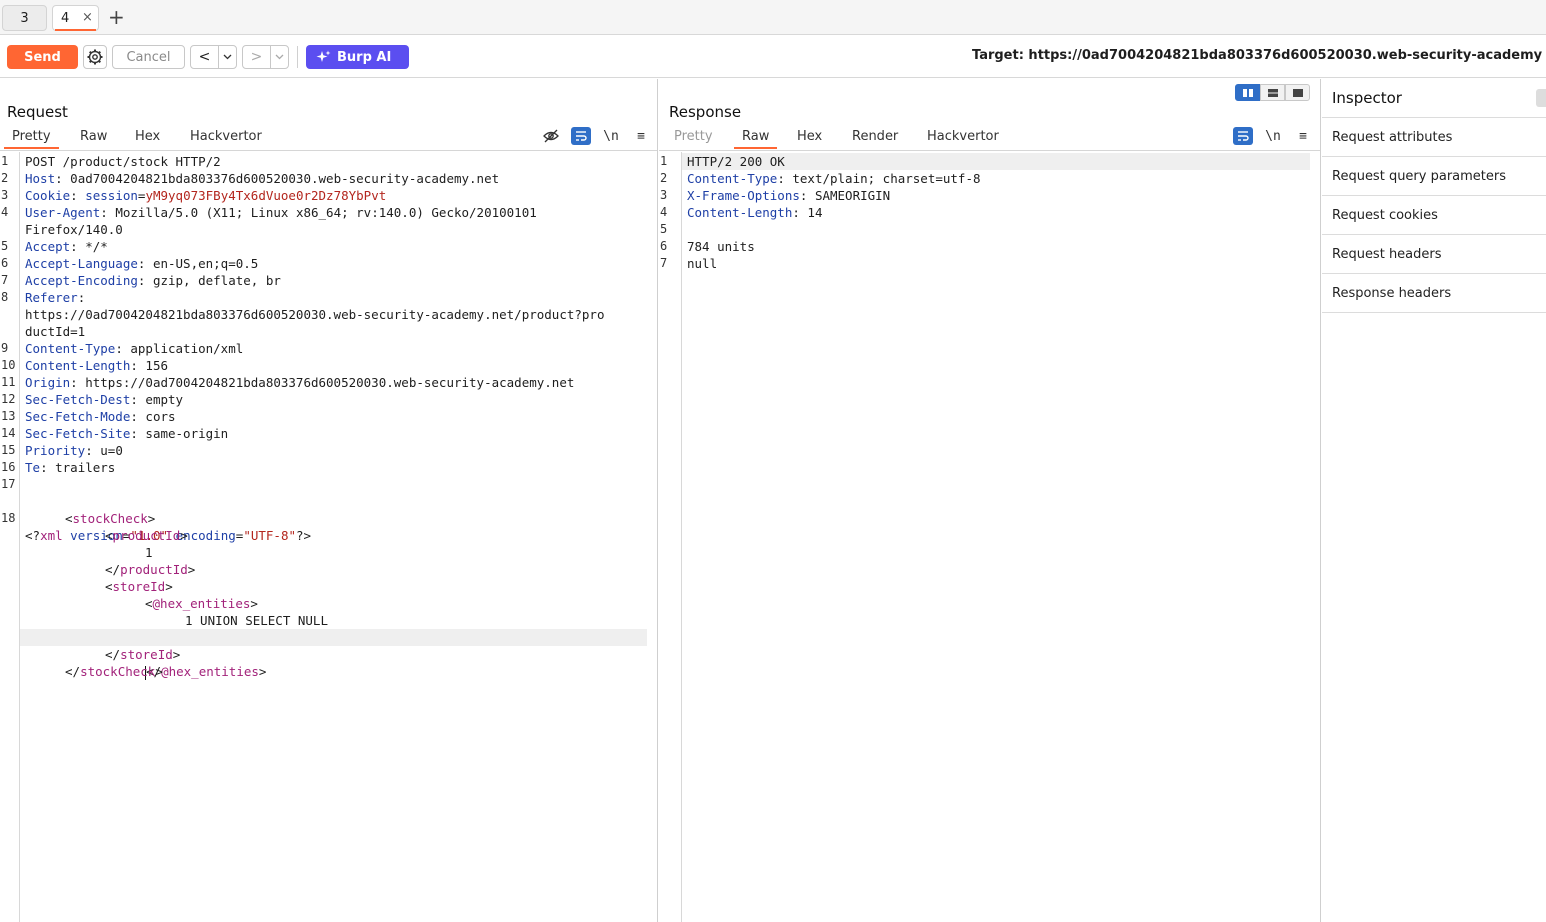 Image resolution: width=1546 pixels, height=922 pixels. Describe the element at coordinates (989, 178) in the screenshot. I see `code-line: 2 Content-Type: text/plain; charset=utf-8` at that location.